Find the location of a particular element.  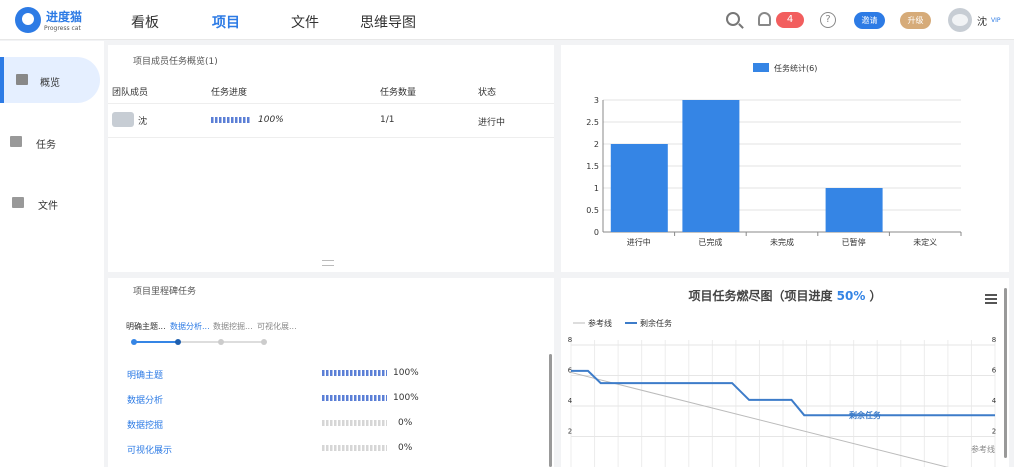

sidebar: 概览 任务 文件 is located at coordinates (52, 254).